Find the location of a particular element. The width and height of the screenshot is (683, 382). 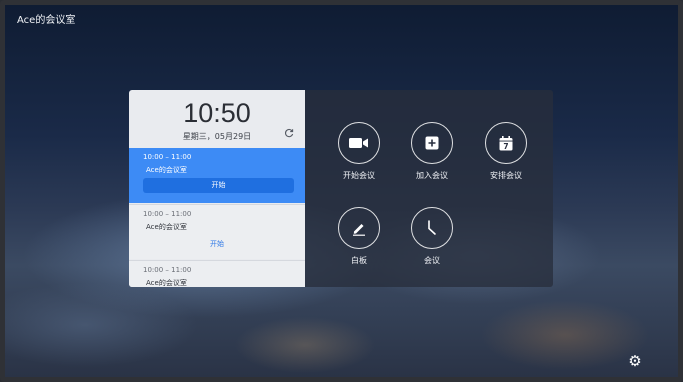

meeting-item-active: 10:00 – 11:00 Ace的会议室 开始 is located at coordinates (217, 175).